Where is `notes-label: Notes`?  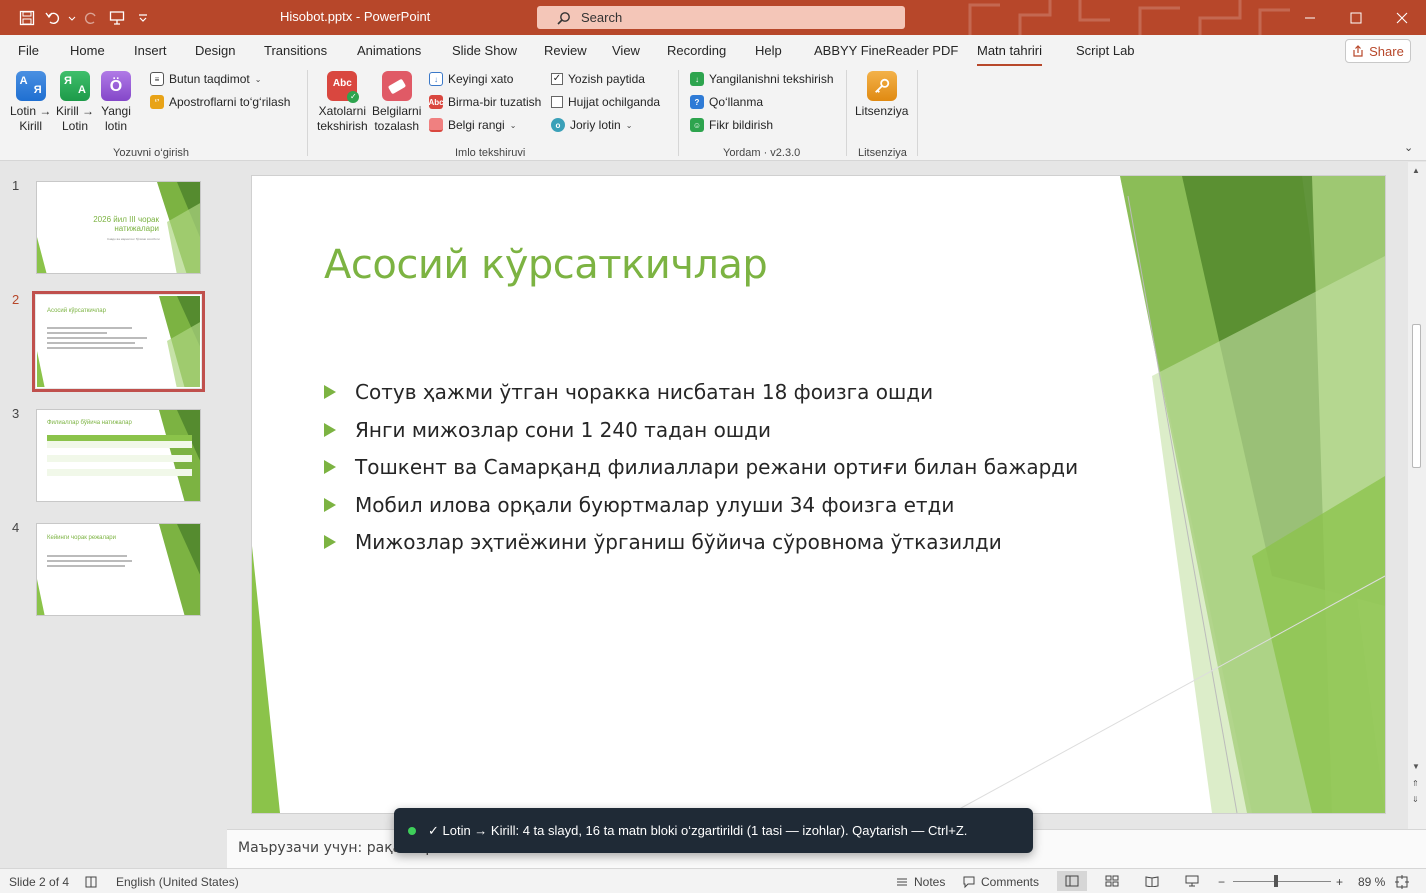 notes-label: Notes is located at coordinates (930, 882).